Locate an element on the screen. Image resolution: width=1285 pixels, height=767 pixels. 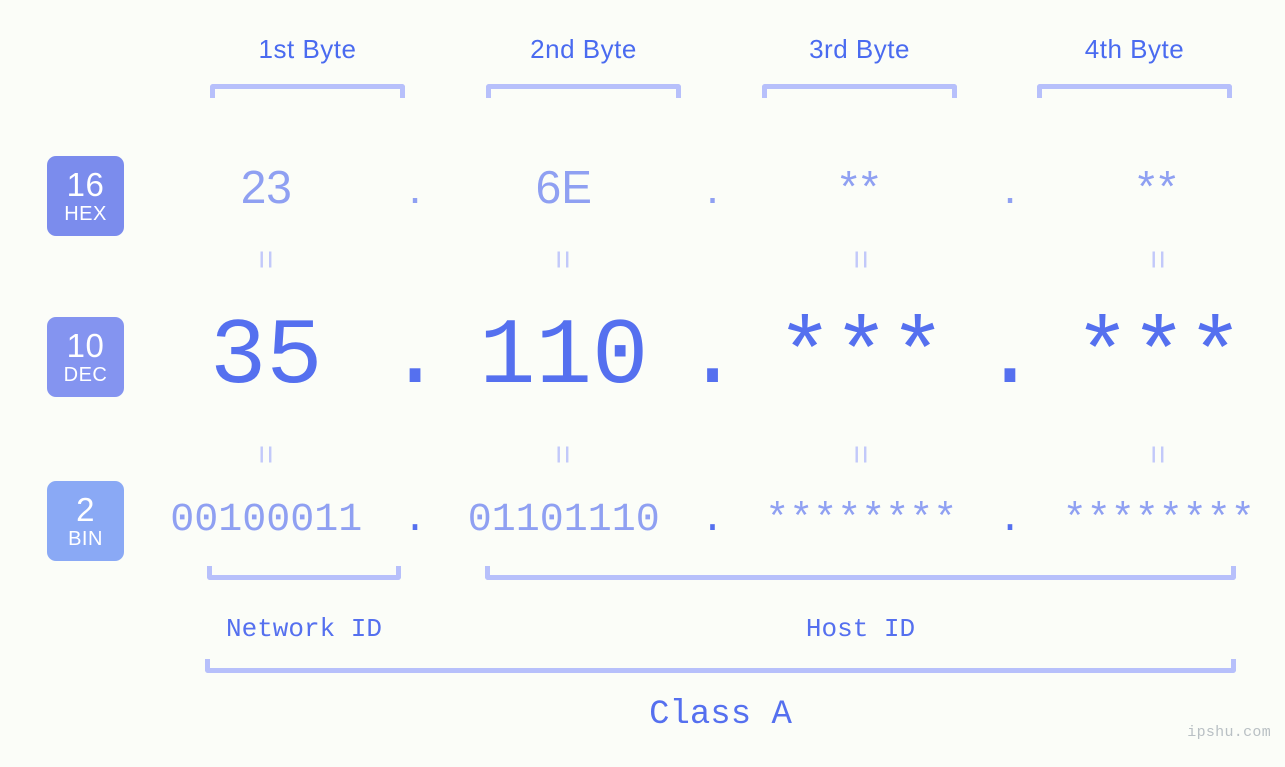
byte-header-1: 1st Byte is located at coordinates (307, 49).